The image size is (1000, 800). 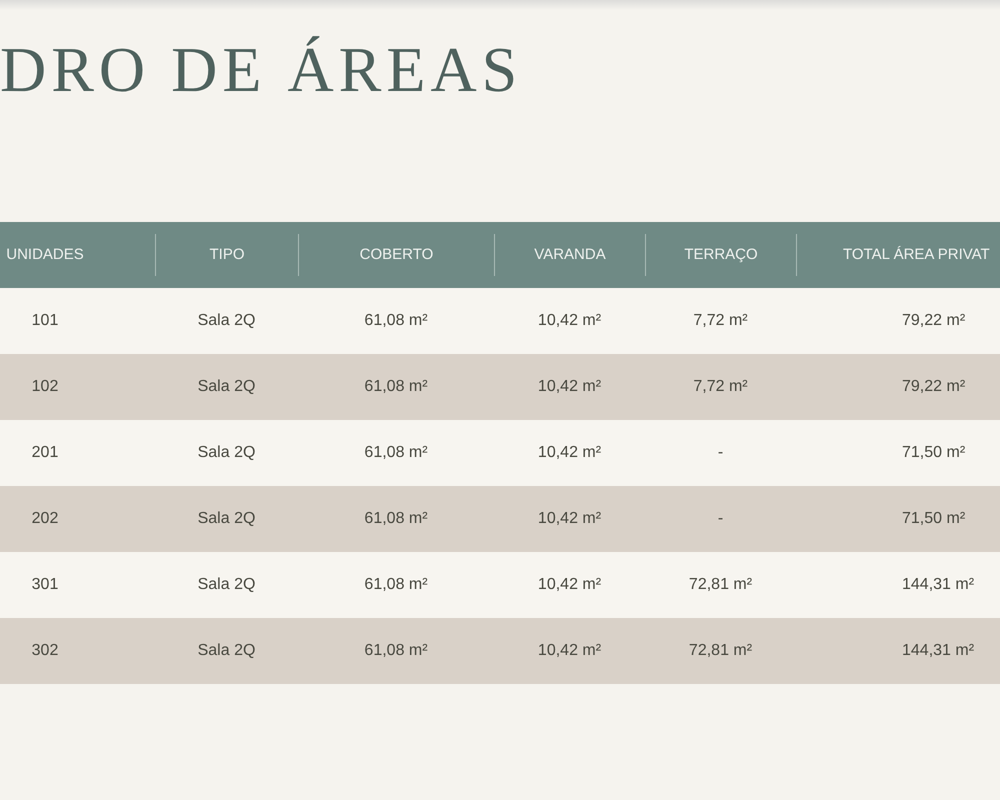 I want to click on column-header: VARANDA, so click(x=570, y=254).